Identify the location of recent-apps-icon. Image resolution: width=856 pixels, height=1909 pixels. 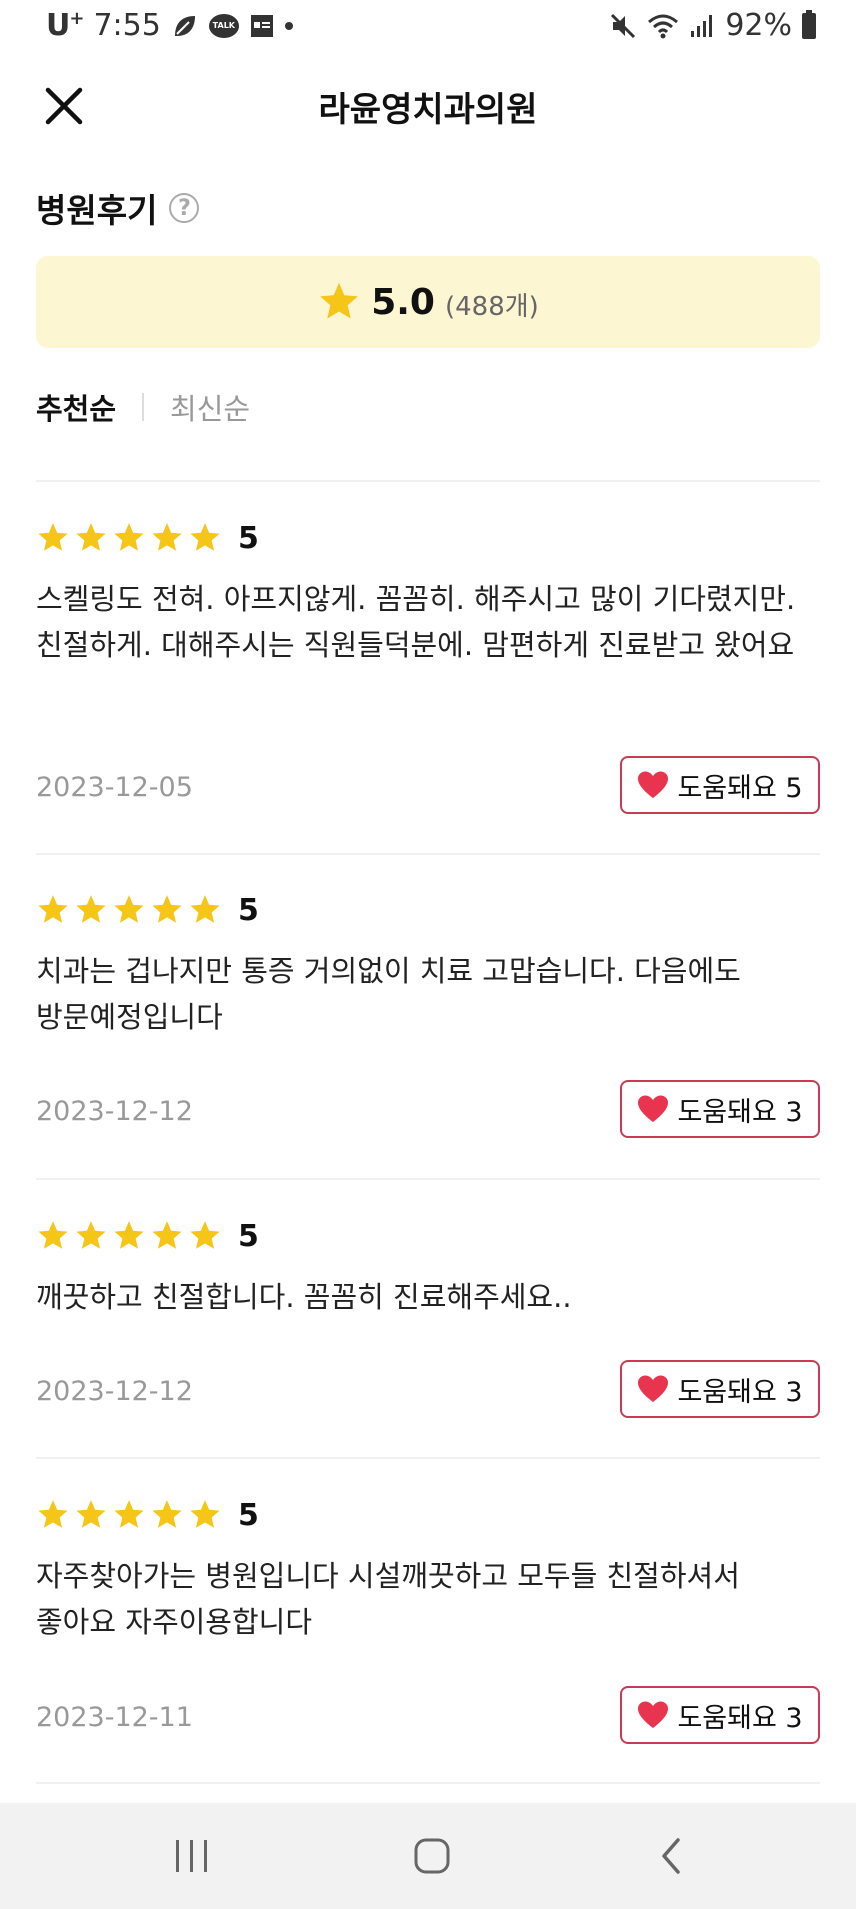
(191, 1856).